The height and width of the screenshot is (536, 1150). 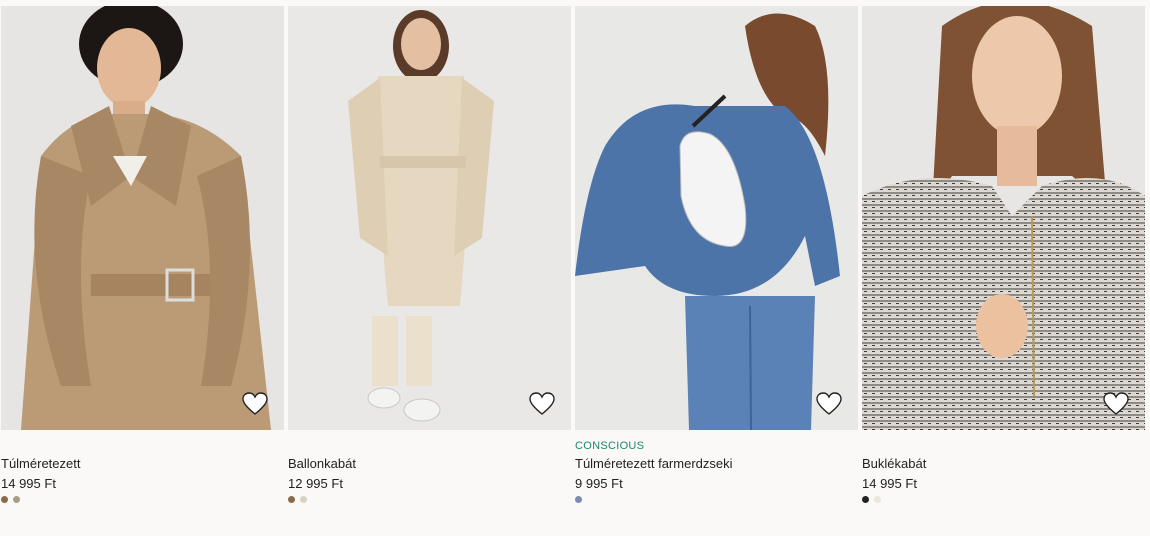 I want to click on product-name: Túlméretezett, so click(x=40, y=463).